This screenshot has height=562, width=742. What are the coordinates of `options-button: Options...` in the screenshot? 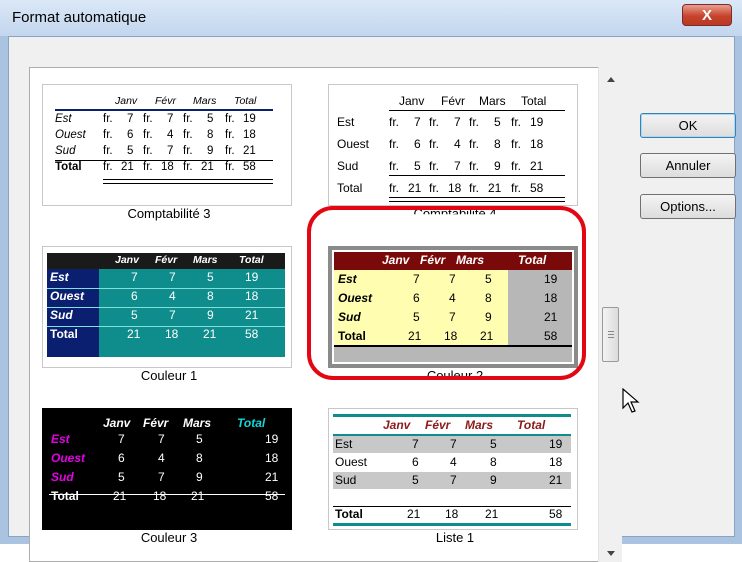 It's located at (688, 206).